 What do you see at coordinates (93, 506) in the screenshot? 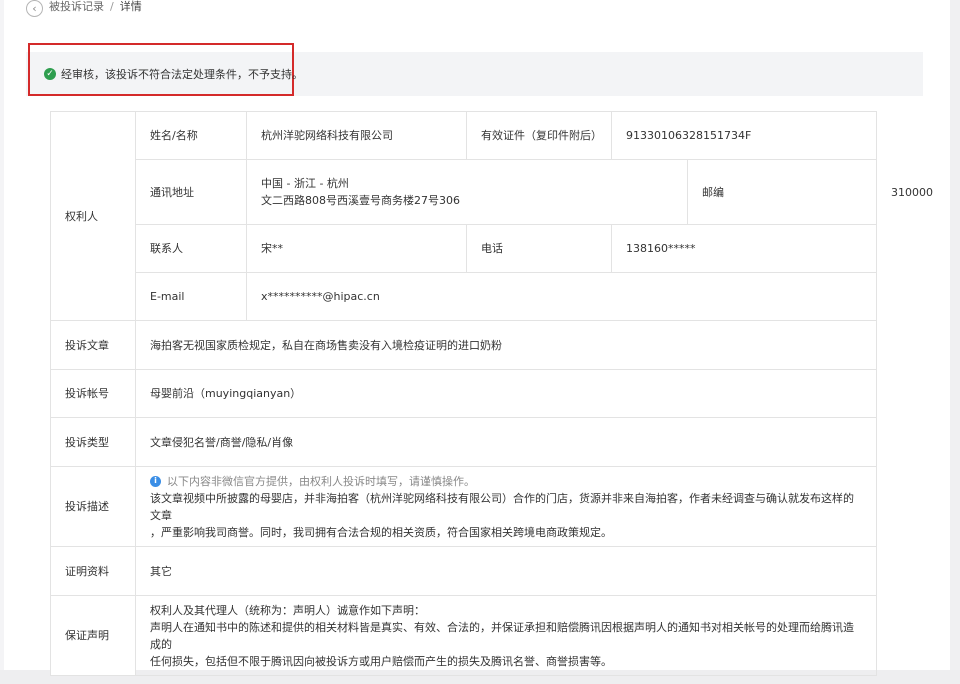
I see `description-label: 投诉描述` at bounding box center [93, 506].